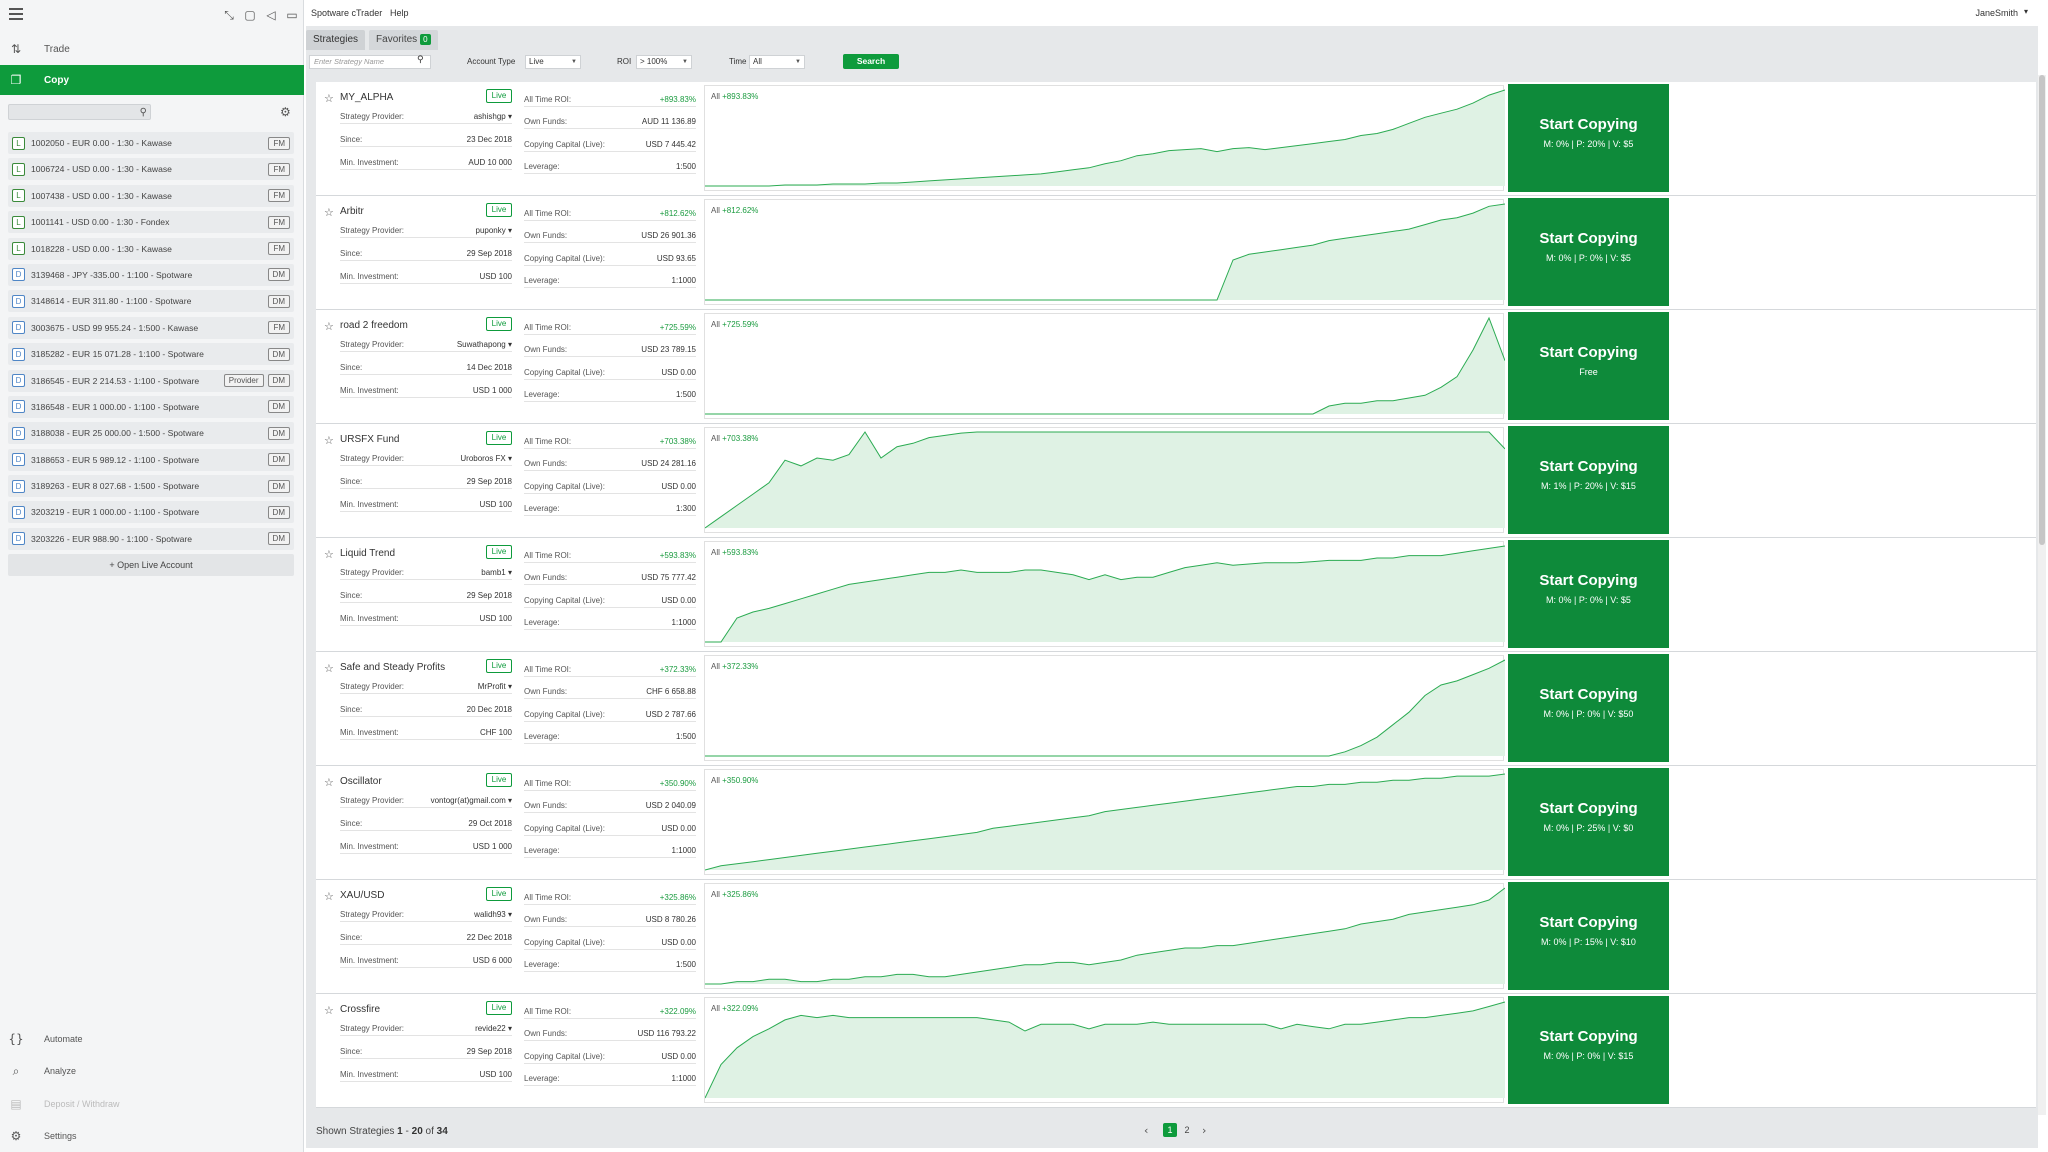  What do you see at coordinates (1204, 1130) in the screenshot?
I see `chevron-right-icon: ›` at bounding box center [1204, 1130].